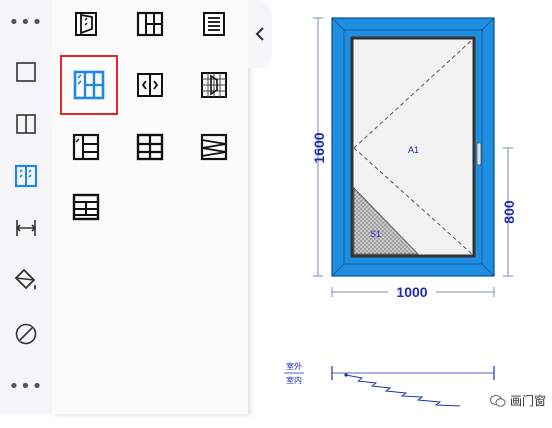 The width and height of the screenshot is (552, 428). I want to click on dimension-icon, so click(26, 228).